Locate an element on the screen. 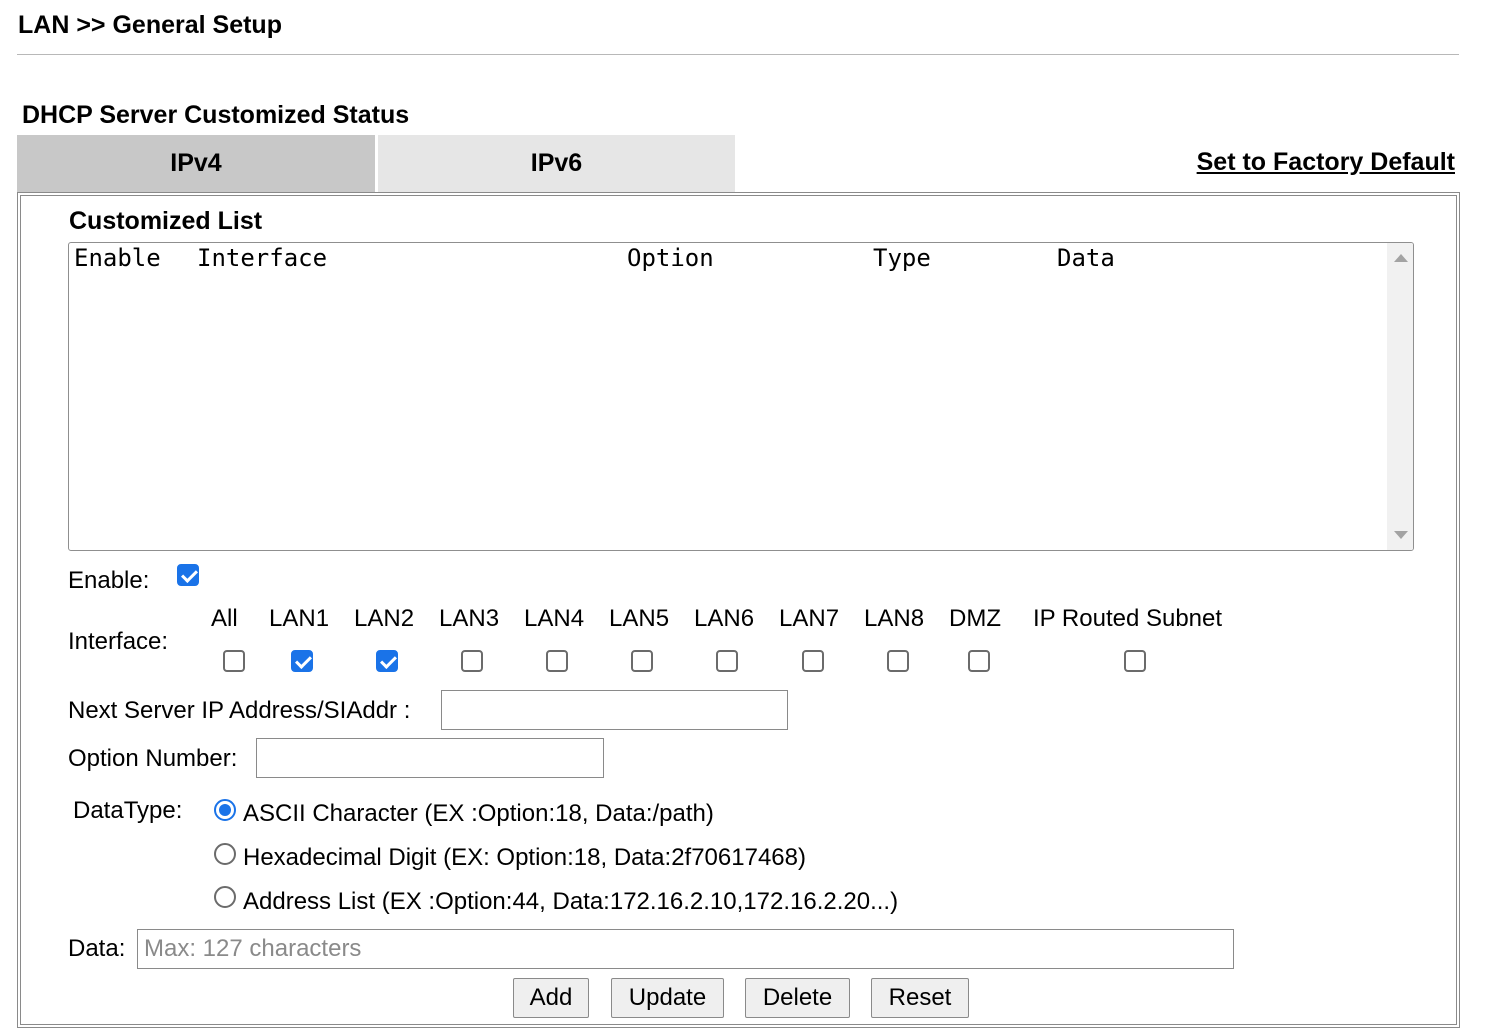  tab-ipv6: IPv6 is located at coordinates (556, 163).